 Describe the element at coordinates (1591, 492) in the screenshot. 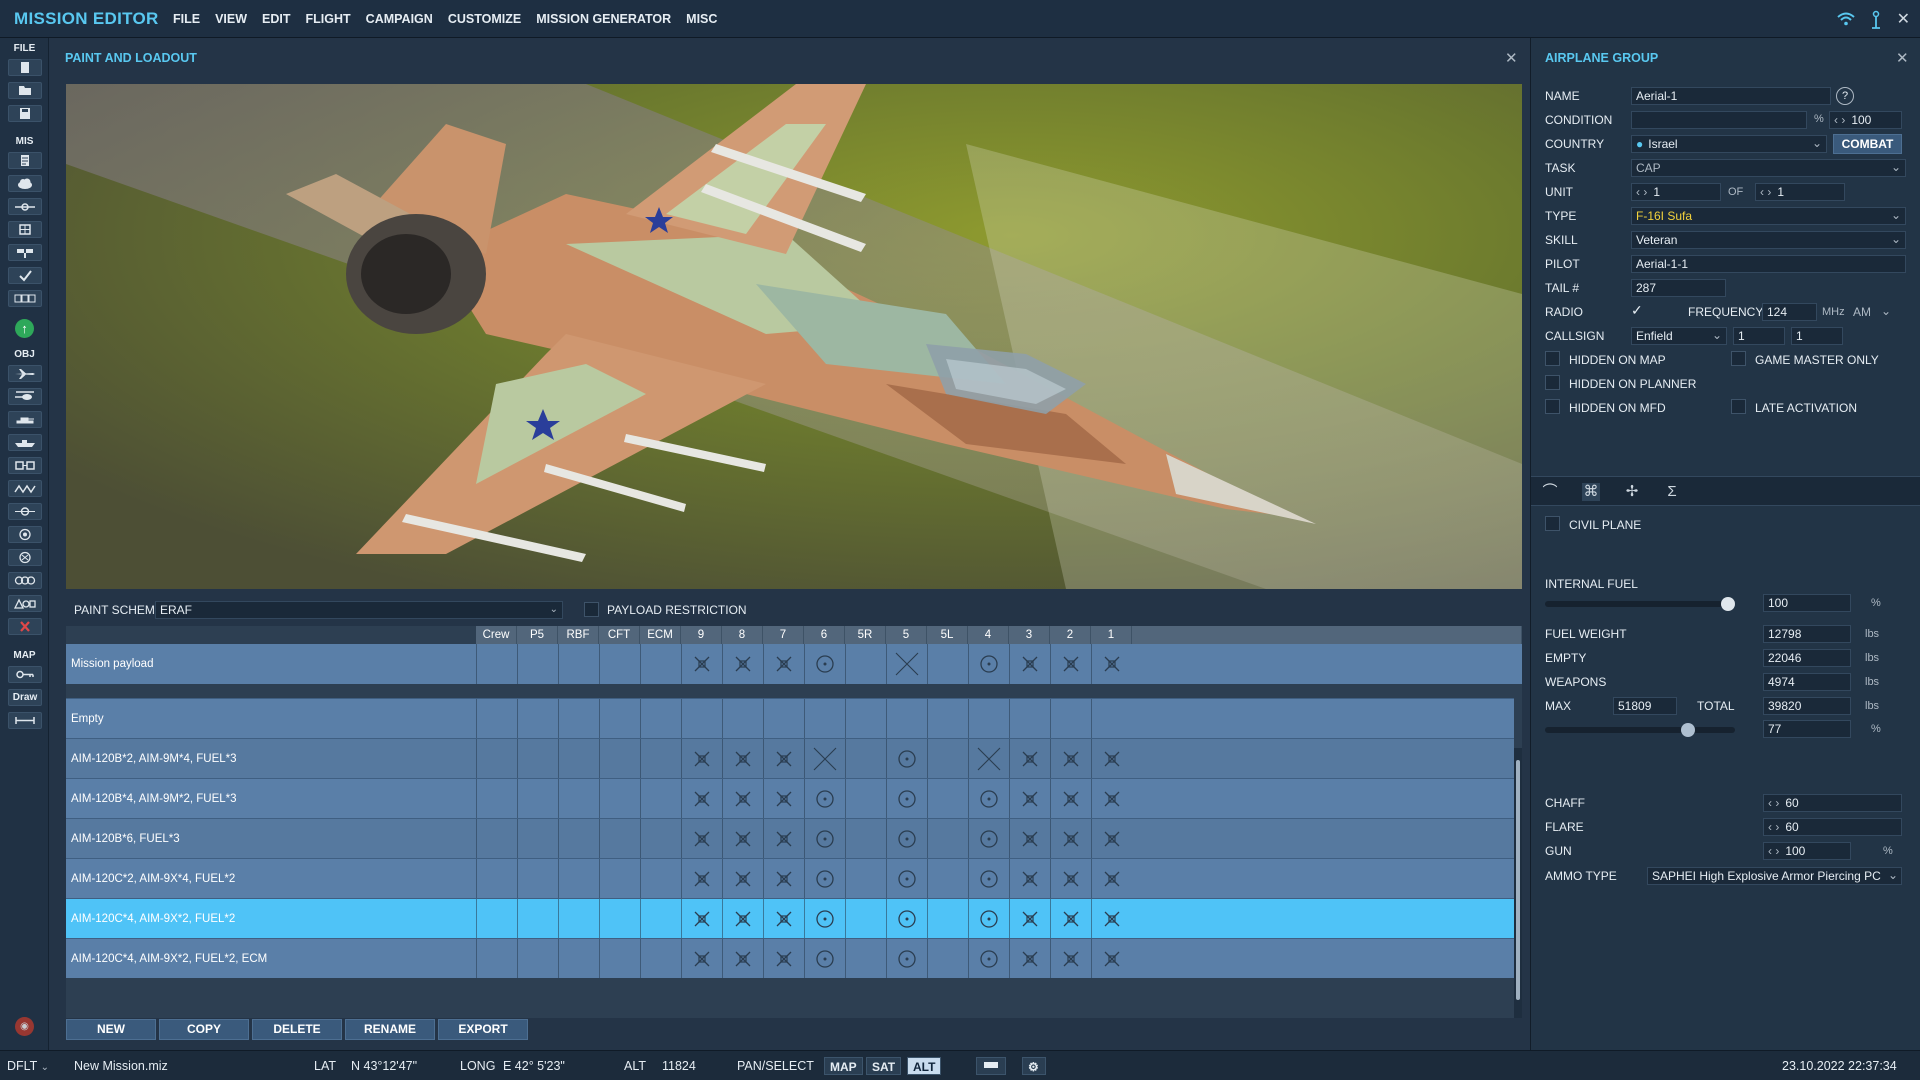

I see `payload-tab-icon: ⌘` at that location.